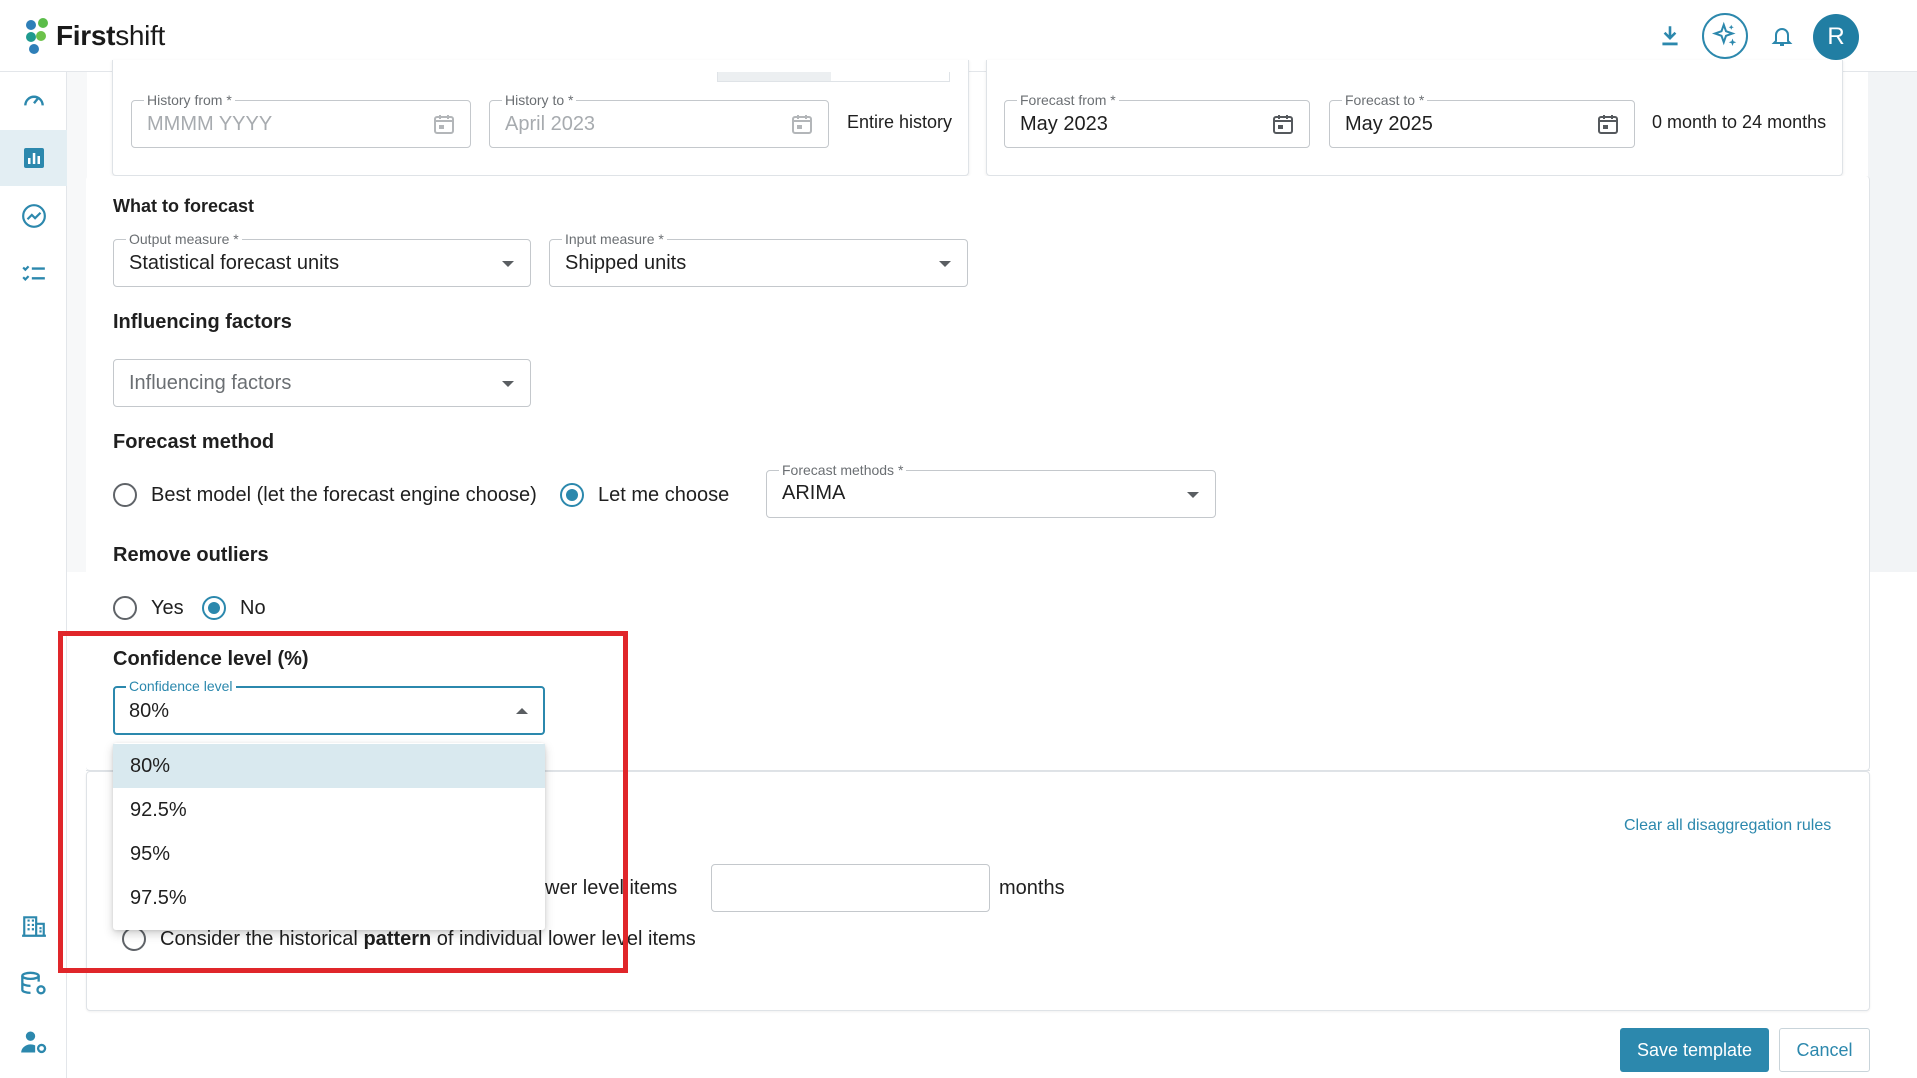 The height and width of the screenshot is (1078, 1917). Describe the element at coordinates (167, 608) in the screenshot. I see `outliers-yes-label: Yes` at that location.